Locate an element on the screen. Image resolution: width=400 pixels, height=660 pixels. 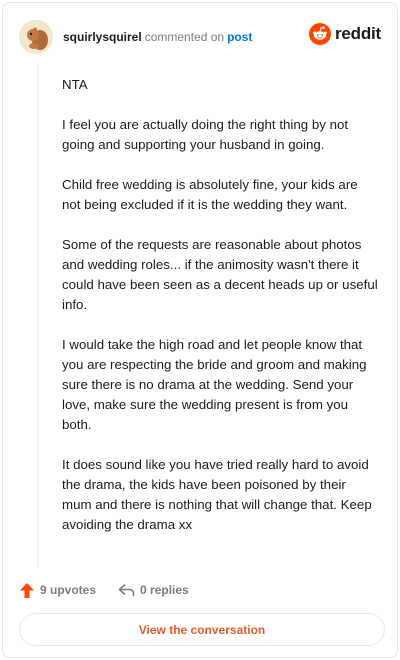
user-avatar is located at coordinates (36, 37).